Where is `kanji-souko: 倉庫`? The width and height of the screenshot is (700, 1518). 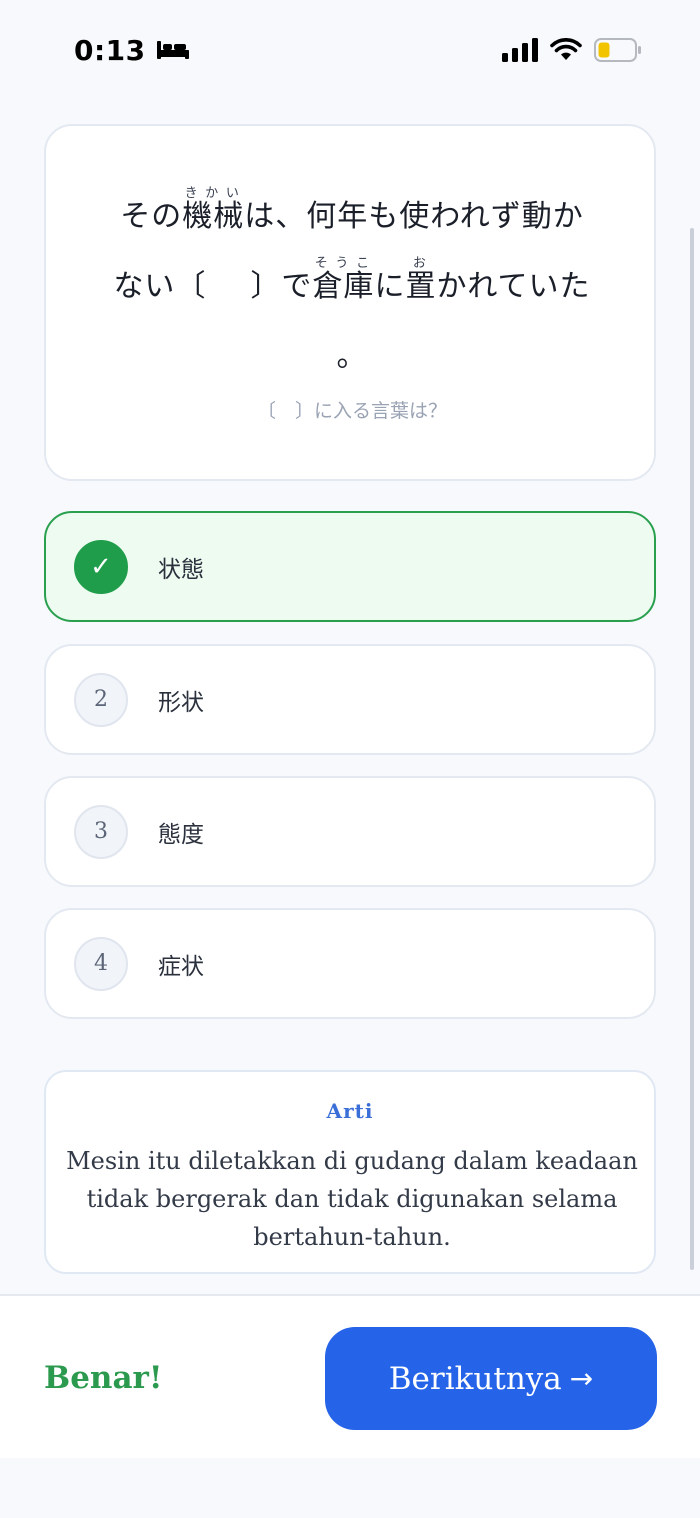
kanji-souko: 倉庫 is located at coordinates (343, 286).